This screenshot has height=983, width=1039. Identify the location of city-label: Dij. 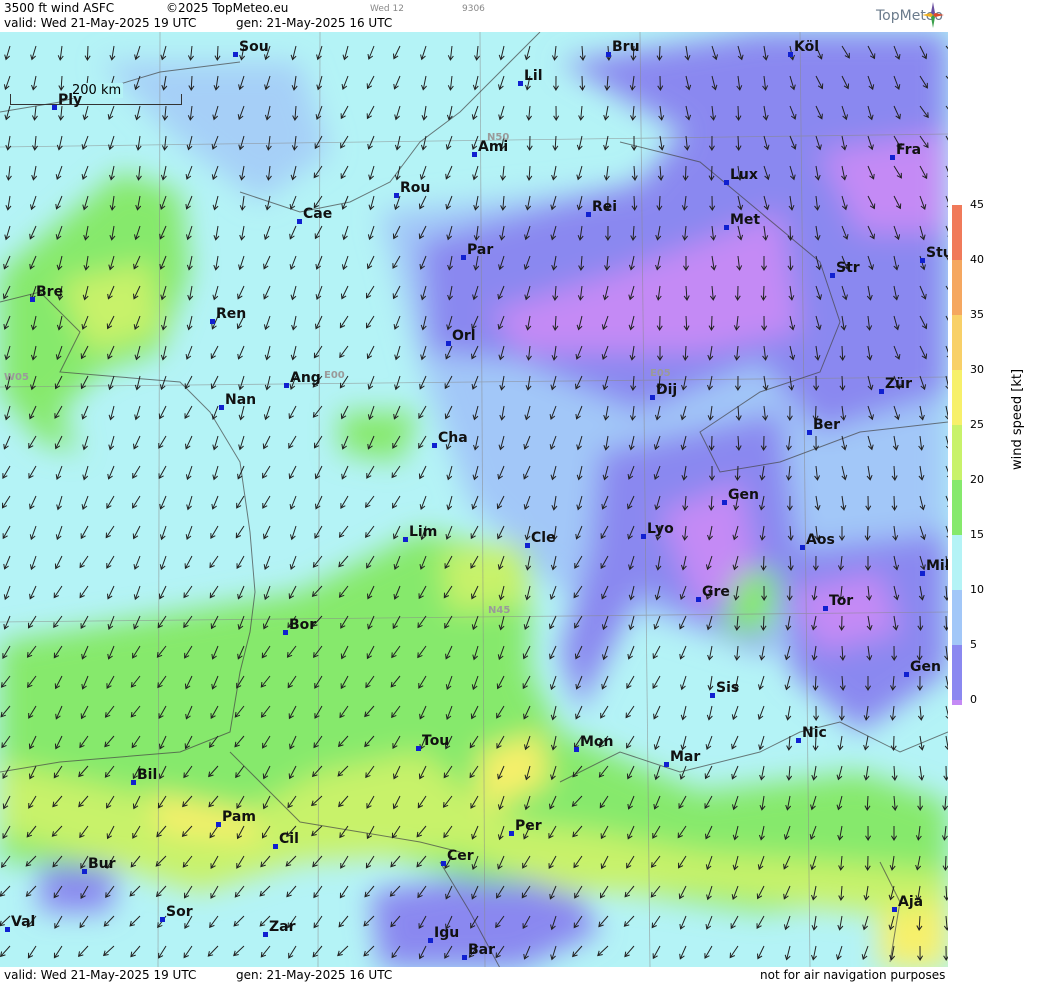
(663, 391).